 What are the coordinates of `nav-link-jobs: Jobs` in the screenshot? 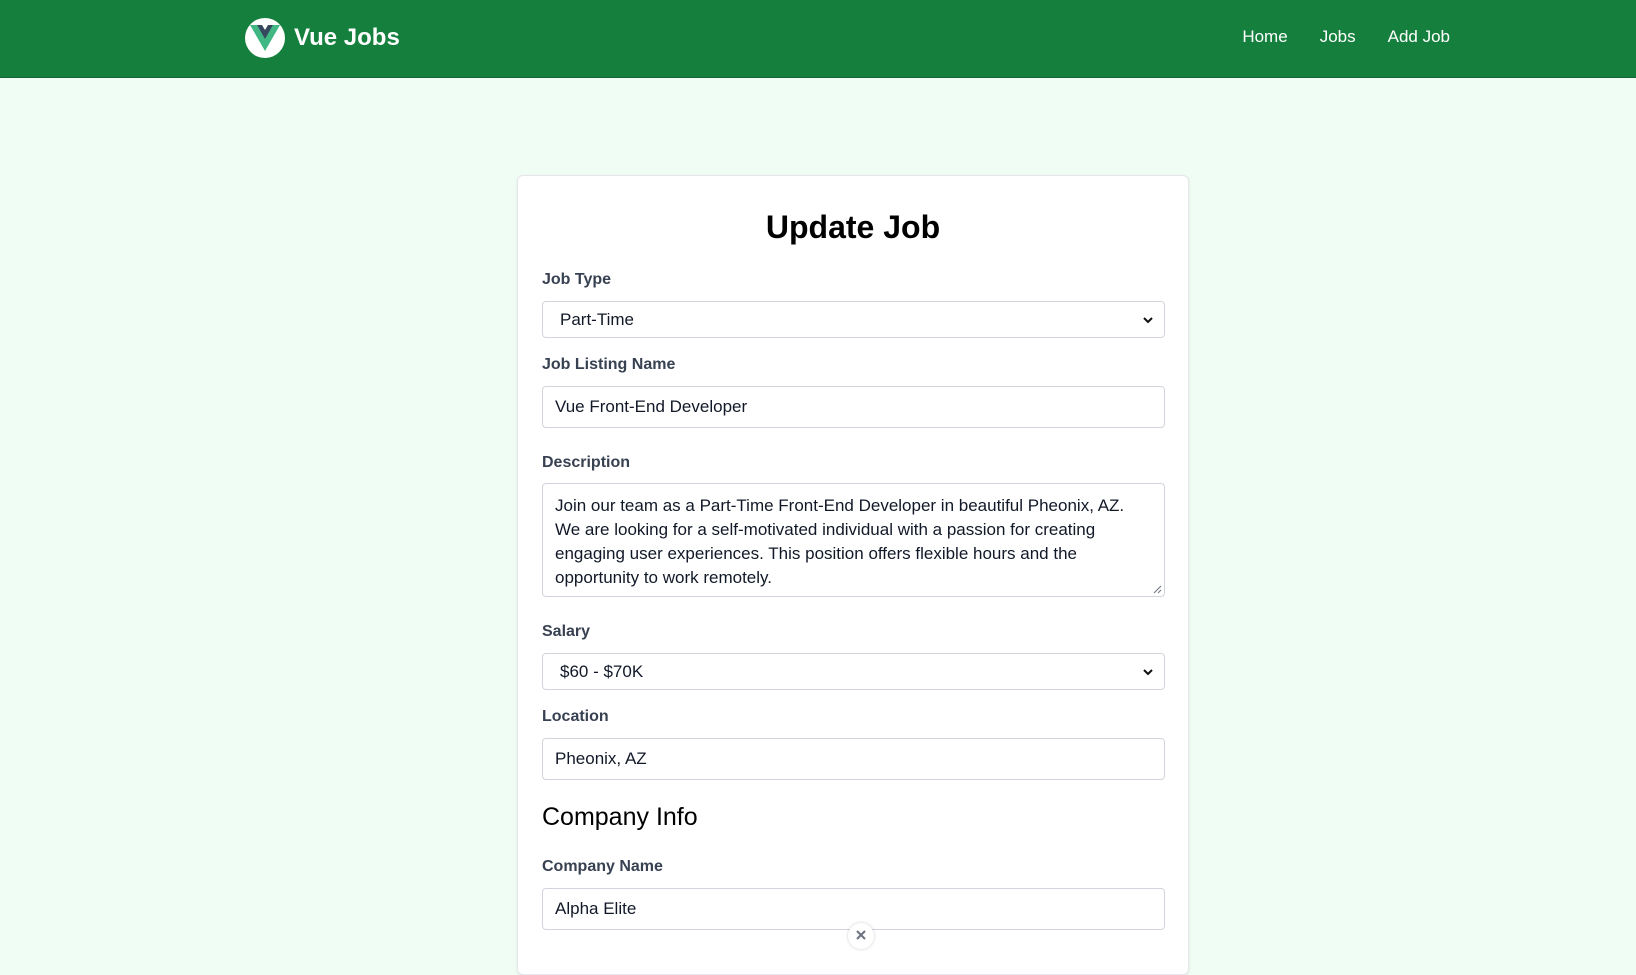 It's located at (1338, 37).